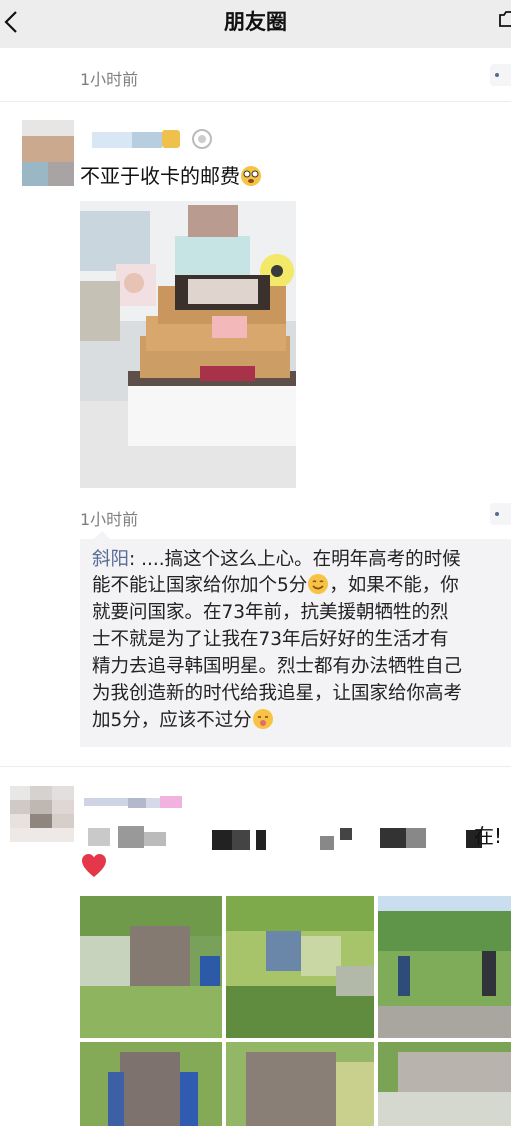 The image size is (511, 1126). Describe the element at coordinates (277, 666) in the screenshot. I see `comment-line: 精力去追寻韩国明星。烈士都有办法牺牲自己` at that location.